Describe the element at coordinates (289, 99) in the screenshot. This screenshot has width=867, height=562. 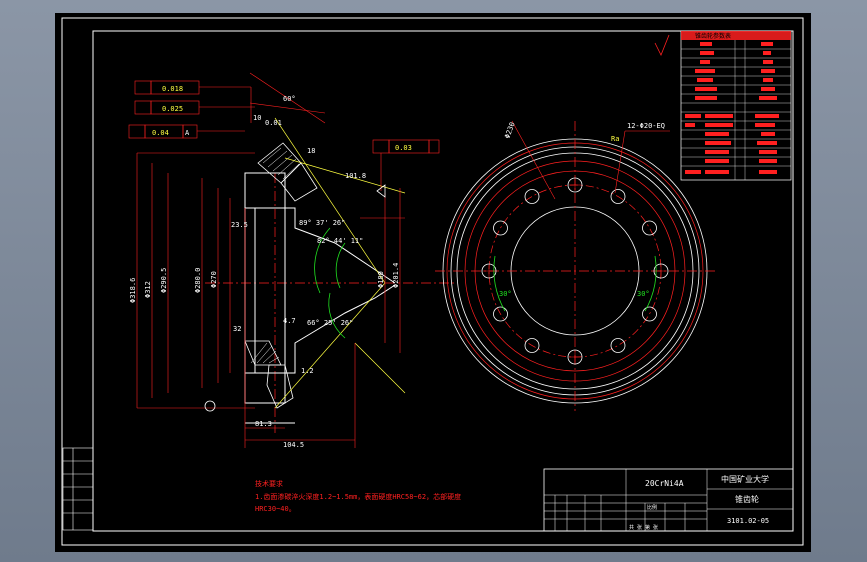
I see `dim-angle-60: 60°` at that location.